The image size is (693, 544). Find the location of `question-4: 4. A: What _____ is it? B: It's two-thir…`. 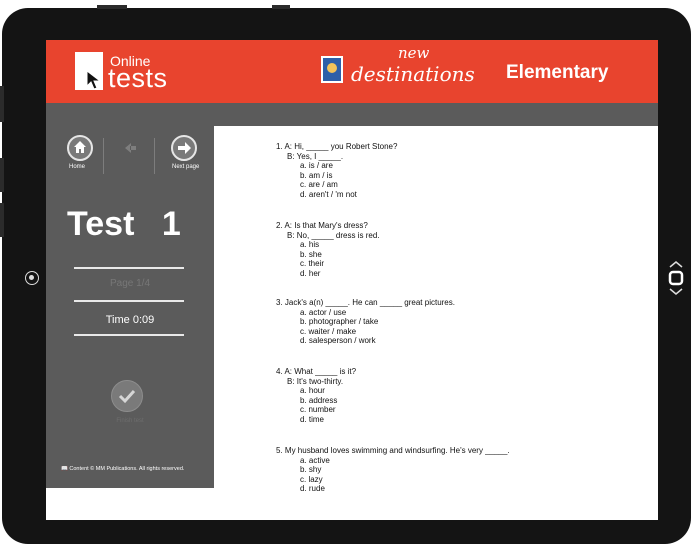

question-4: 4. A: What _____ is it? B: It's two-thir… is located at coordinates (316, 396).